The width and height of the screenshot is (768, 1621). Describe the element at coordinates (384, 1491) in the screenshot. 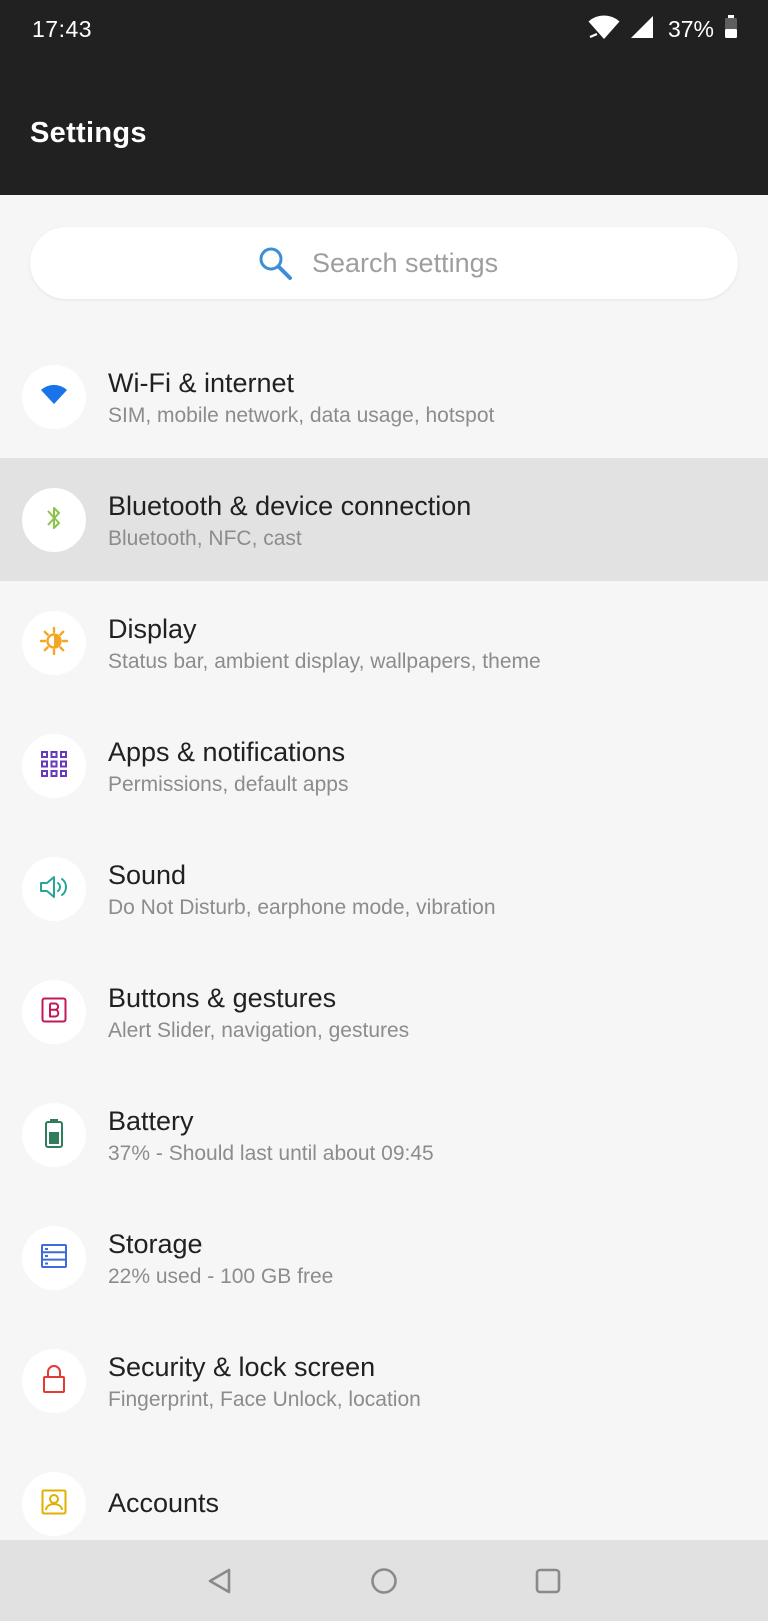

I see `settings-item-accounts: Accounts` at that location.